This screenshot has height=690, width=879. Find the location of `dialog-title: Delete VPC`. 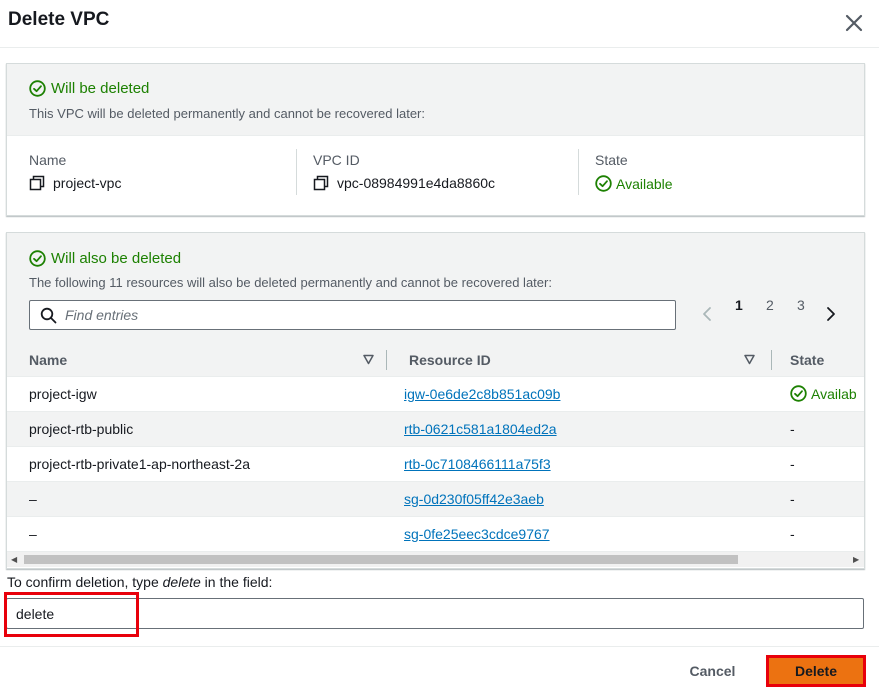

dialog-title: Delete VPC is located at coordinates (59, 19).